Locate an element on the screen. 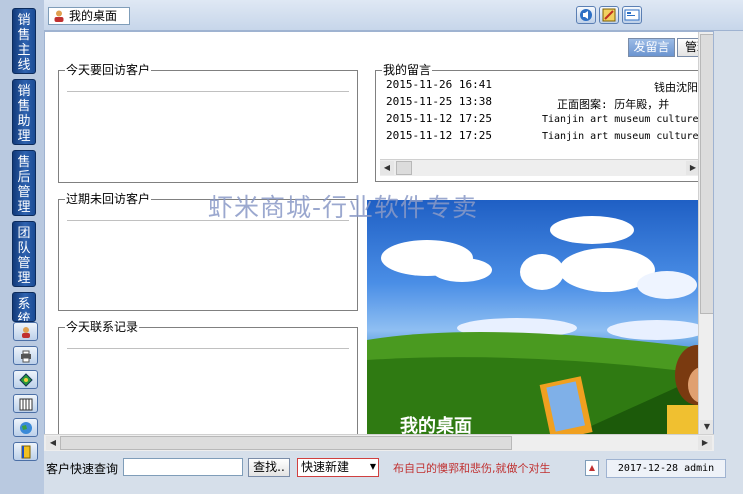 This screenshot has height=494, width=743. user-desktop-icon is located at coordinates (59, 18).